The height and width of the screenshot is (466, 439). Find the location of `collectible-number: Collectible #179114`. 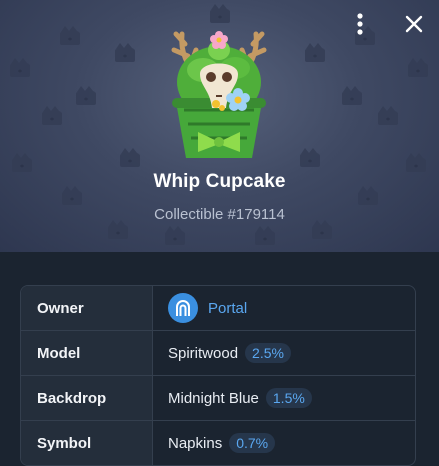

collectible-number: Collectible #179114 is located at coordinates (219, 214).